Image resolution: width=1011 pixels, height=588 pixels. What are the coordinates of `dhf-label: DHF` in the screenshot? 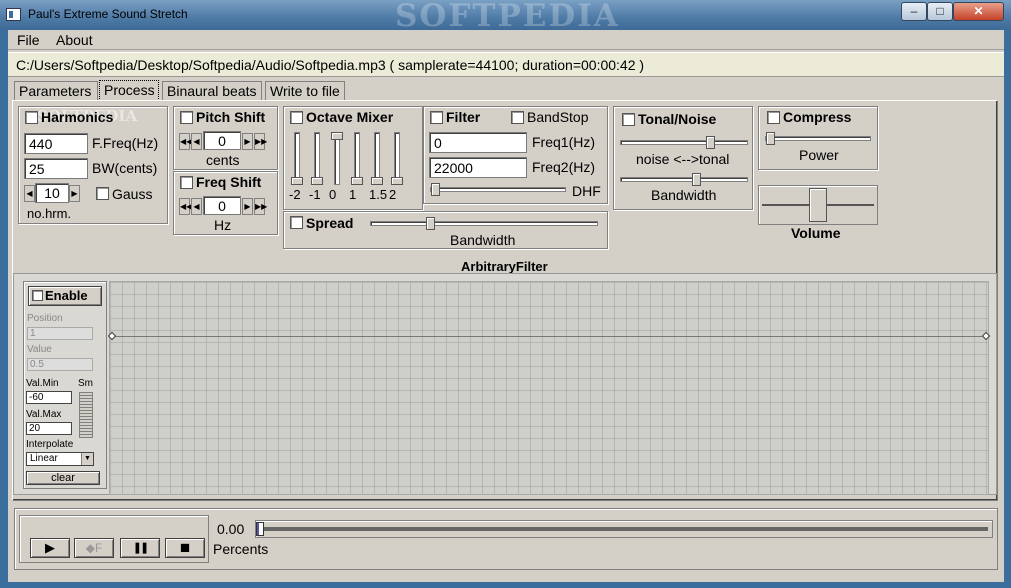 It's located at (586, 191).